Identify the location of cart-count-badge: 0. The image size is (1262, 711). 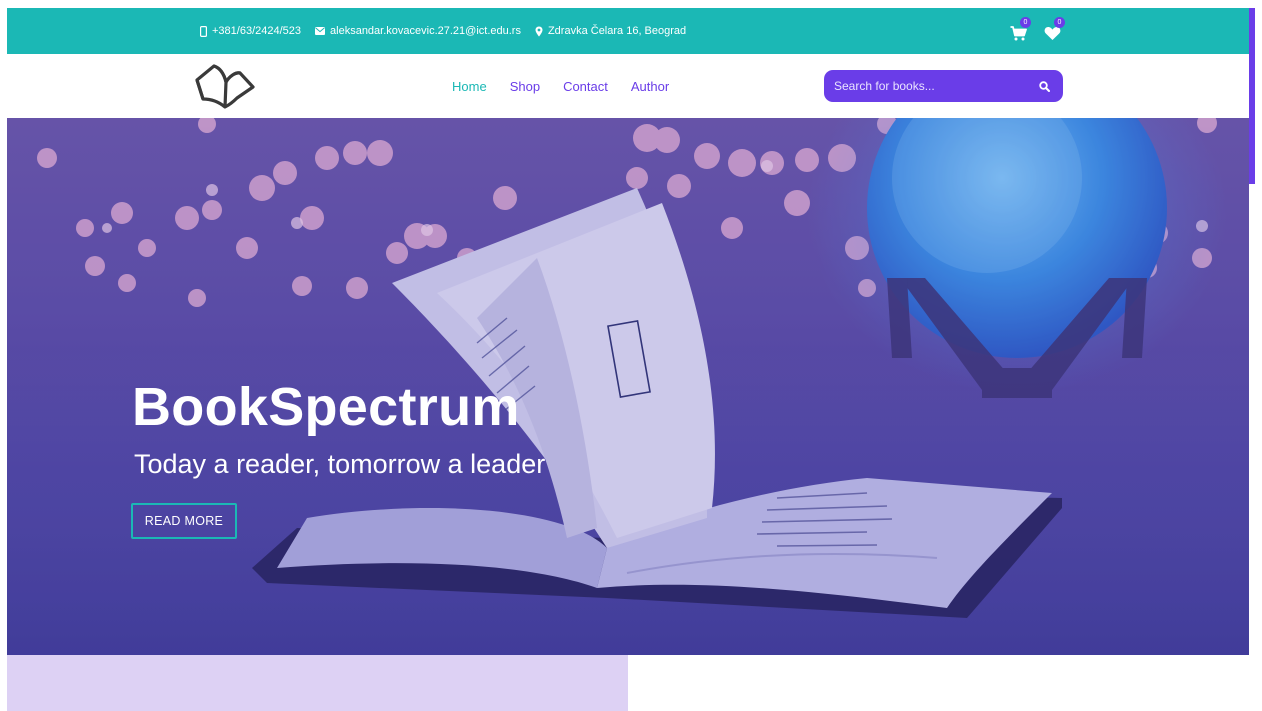
(1025, 22).